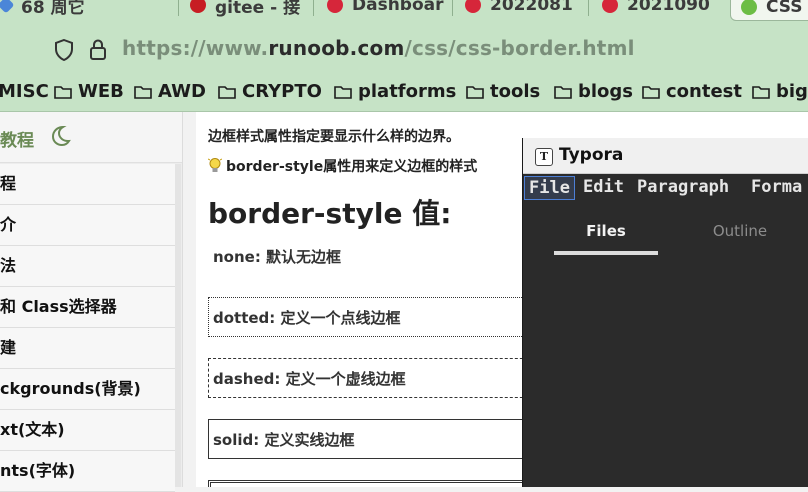  What do you see at coordinates (606, 231) in the screenshot?
I see `tab-files: Files` at bounding box center [606, 231].